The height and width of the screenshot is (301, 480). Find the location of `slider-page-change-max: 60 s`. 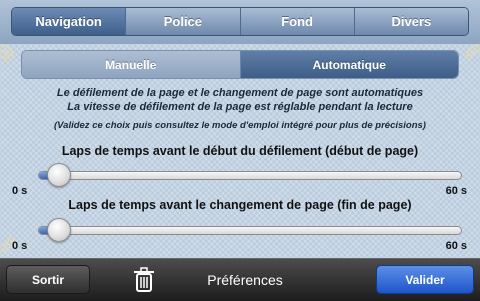

slider-page-change-max: 60 s is located at coordinates (456, 246).